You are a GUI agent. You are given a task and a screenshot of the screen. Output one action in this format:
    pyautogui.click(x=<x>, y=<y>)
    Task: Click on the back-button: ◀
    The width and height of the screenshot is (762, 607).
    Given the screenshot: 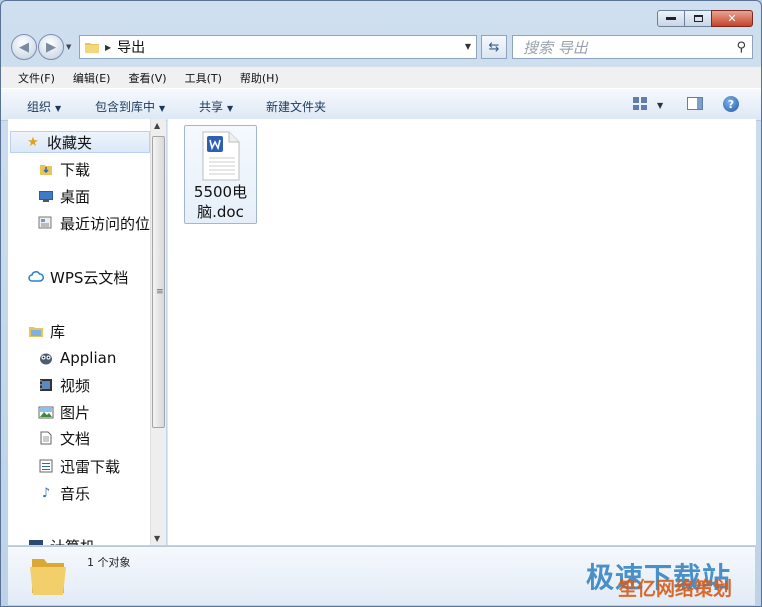 What is the action you would take?
    pyautogui.click(x=24, y=47)
    